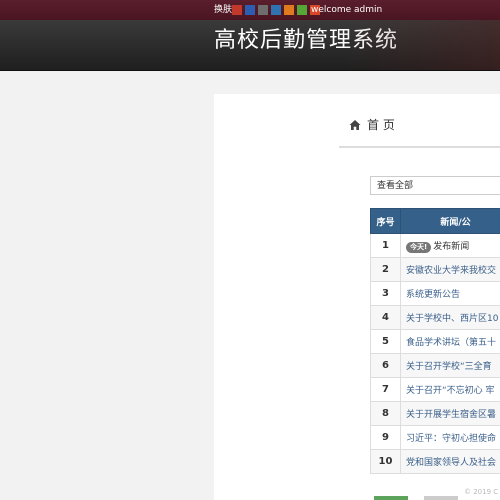 The width and height of the screenshot is (500, 500). I want to click on theme-swatch-lightblue, so click(276, 10).